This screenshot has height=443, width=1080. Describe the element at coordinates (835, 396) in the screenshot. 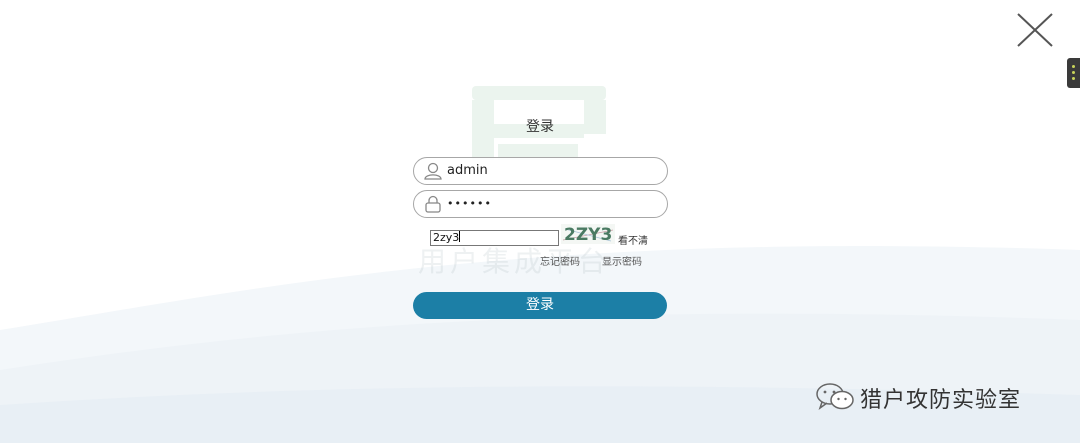

I see `wechat-icon` at that location.